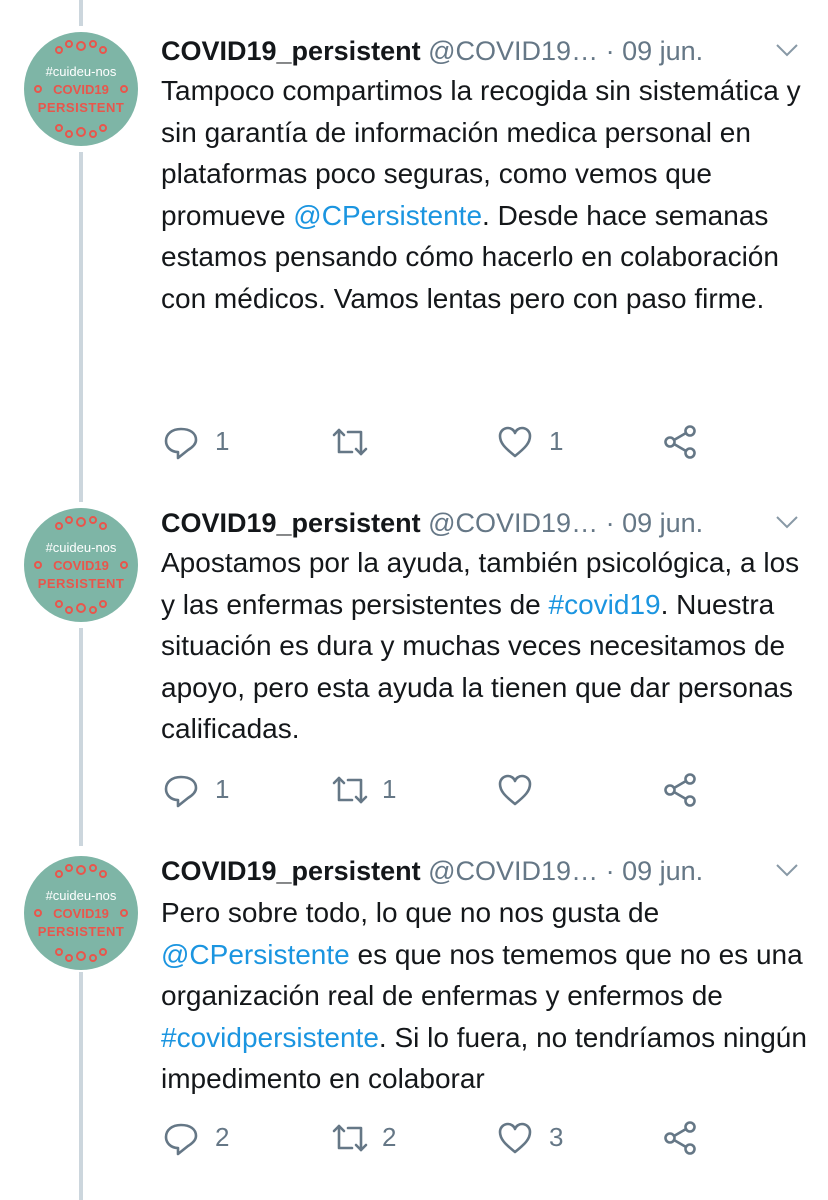 This screenshot has width=828, height=1200. What do you see at coordinates (556, 1137) in the screenshot?
I see `like-count: 3` at bounding box center [556, 1137].